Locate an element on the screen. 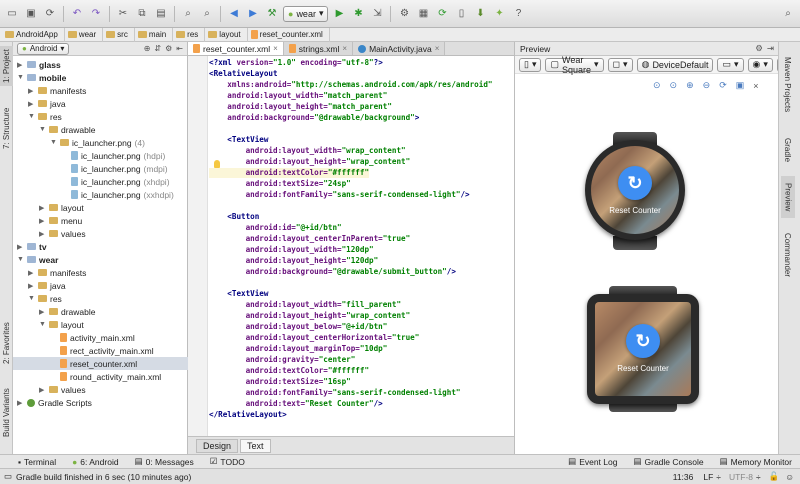 This screenshot has height=484, width=800. encoding: UTF-8 is located at coordinates (741, 477).